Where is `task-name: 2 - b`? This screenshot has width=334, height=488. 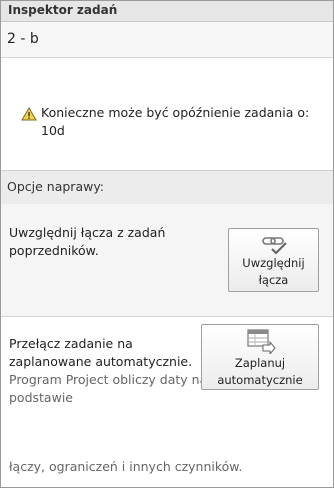 task-name: 2 - b is located at coordinates (23, 39).